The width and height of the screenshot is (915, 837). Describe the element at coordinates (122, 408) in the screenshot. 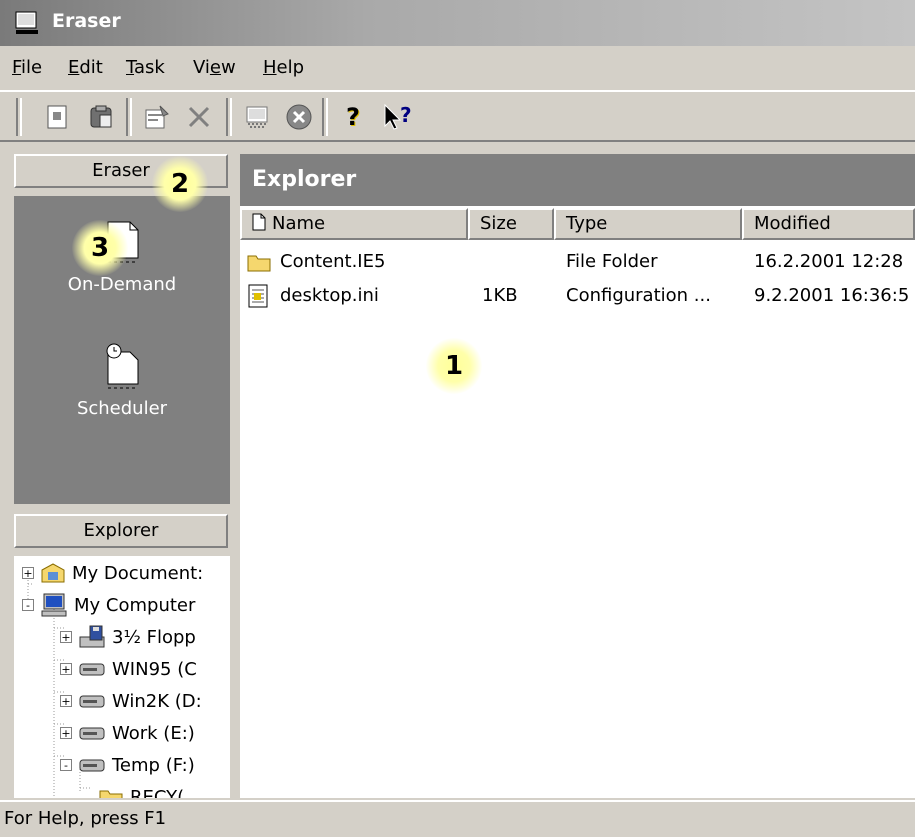

I see `scheduler-label: Scheduler` at that location.